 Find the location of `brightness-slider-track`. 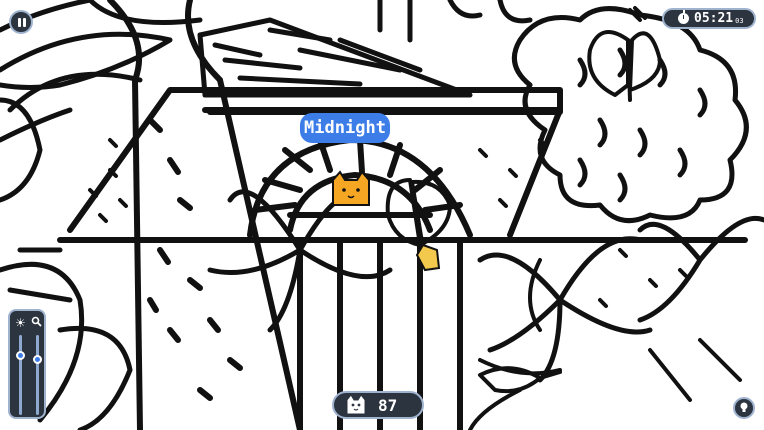

brightness-slider-track is located at coordinates (20, 375).